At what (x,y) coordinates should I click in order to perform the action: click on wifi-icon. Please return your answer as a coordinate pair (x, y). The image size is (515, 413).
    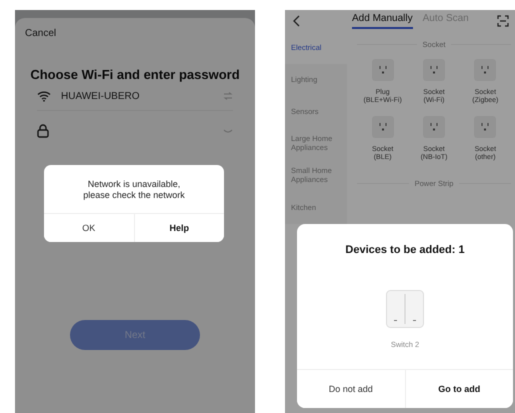
    Looking at the image, I should click on (44, 96).